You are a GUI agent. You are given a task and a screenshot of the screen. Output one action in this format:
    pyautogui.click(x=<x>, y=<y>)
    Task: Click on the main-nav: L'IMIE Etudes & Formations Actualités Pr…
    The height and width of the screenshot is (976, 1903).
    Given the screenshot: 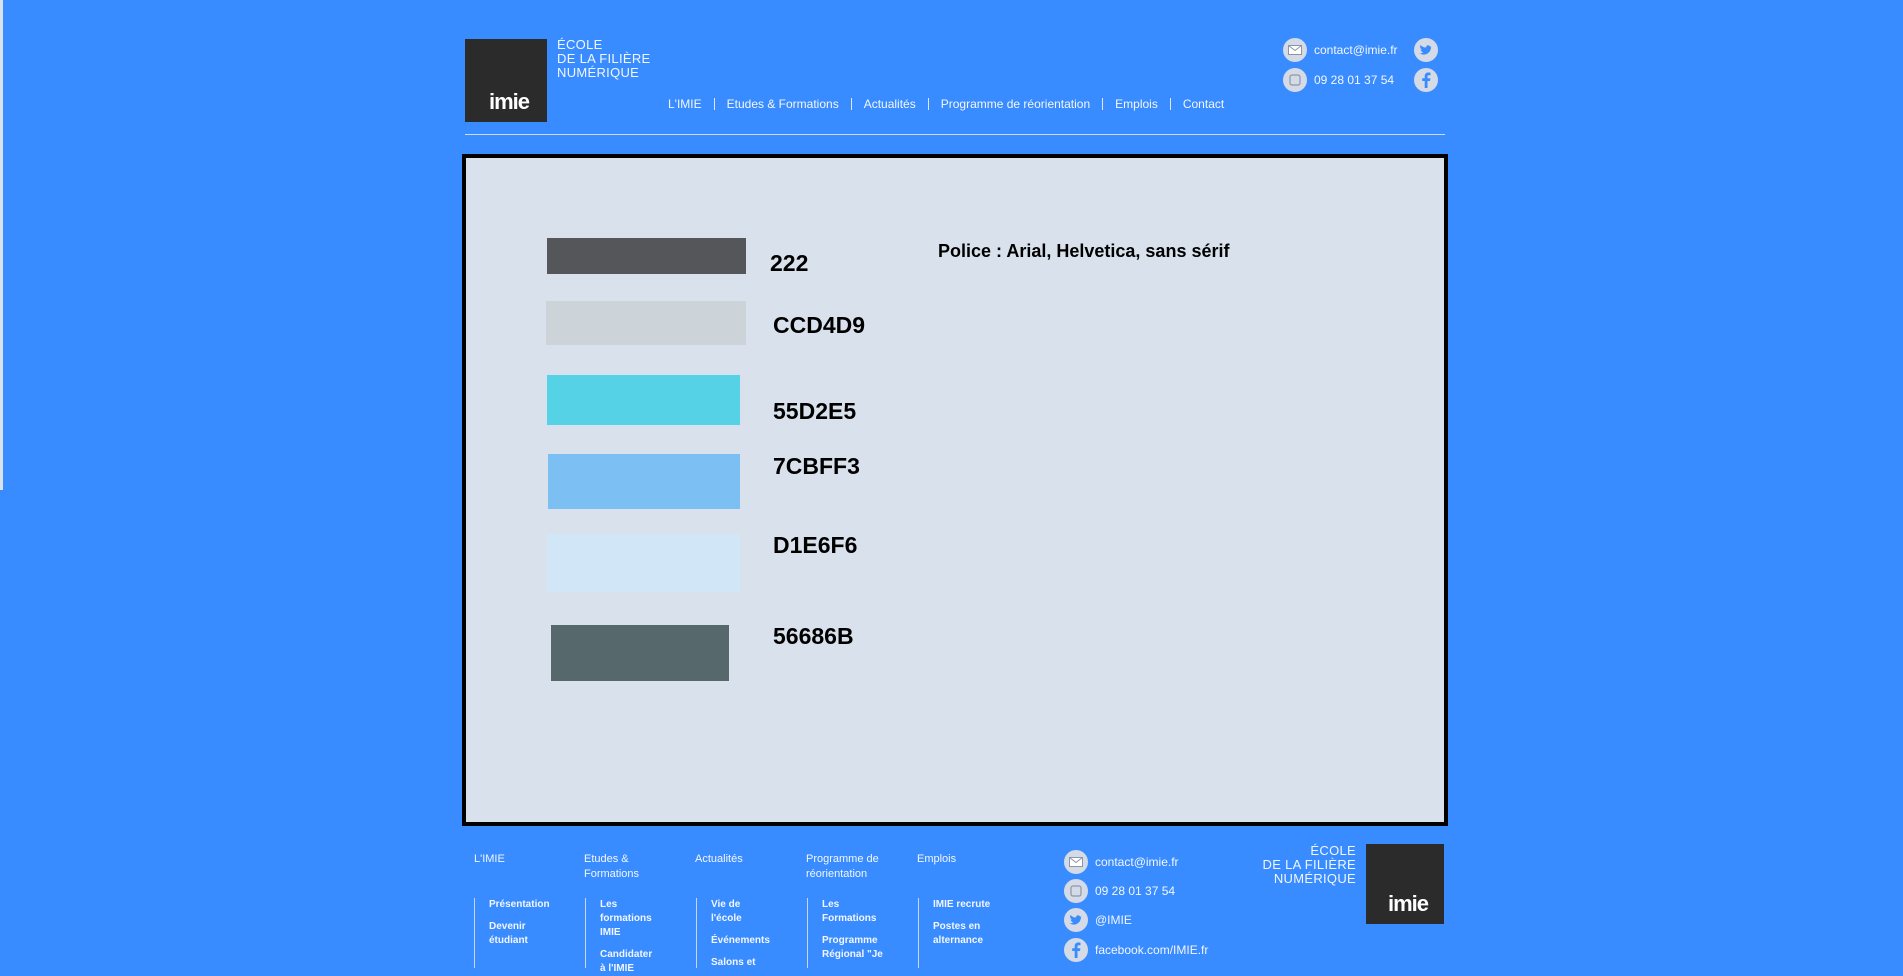 What is the action you would take?
    pyautogui.click(x=946, y=104)
    